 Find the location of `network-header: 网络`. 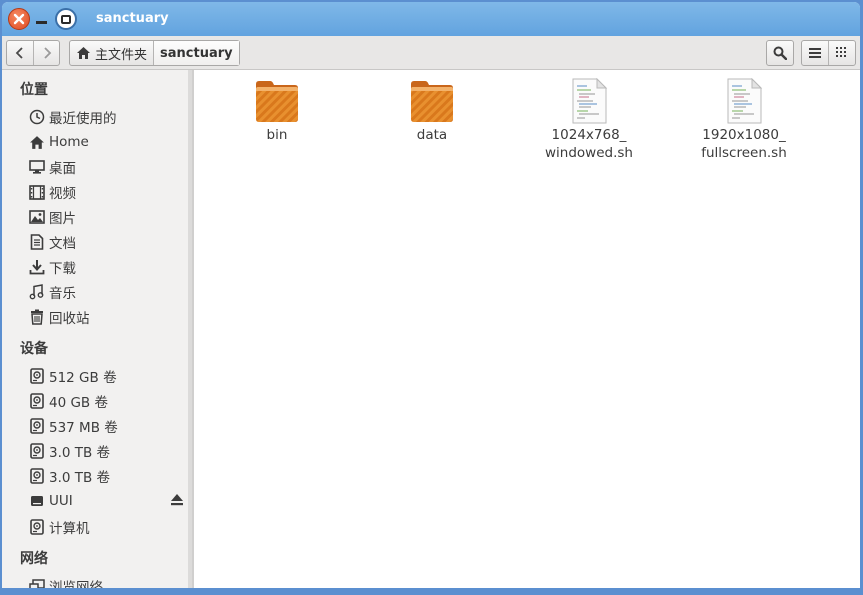

network-header: 网络 is located at coordinates (34, 559).